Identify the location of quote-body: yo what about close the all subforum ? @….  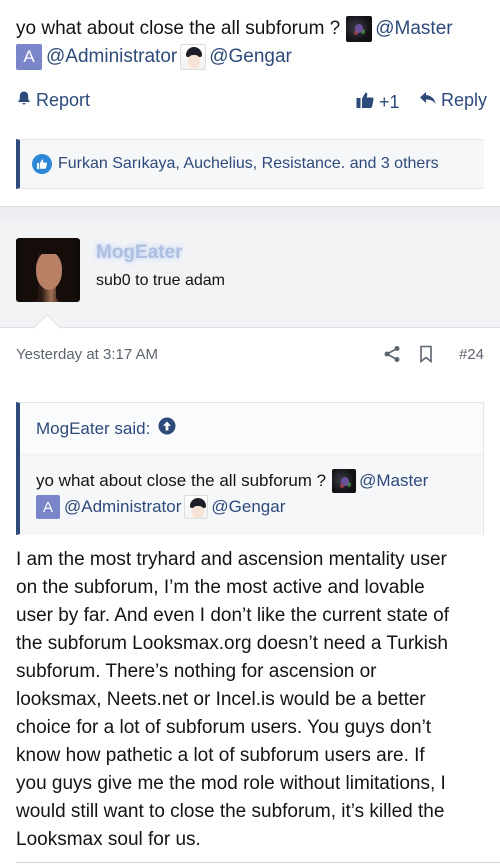
(251, 495).